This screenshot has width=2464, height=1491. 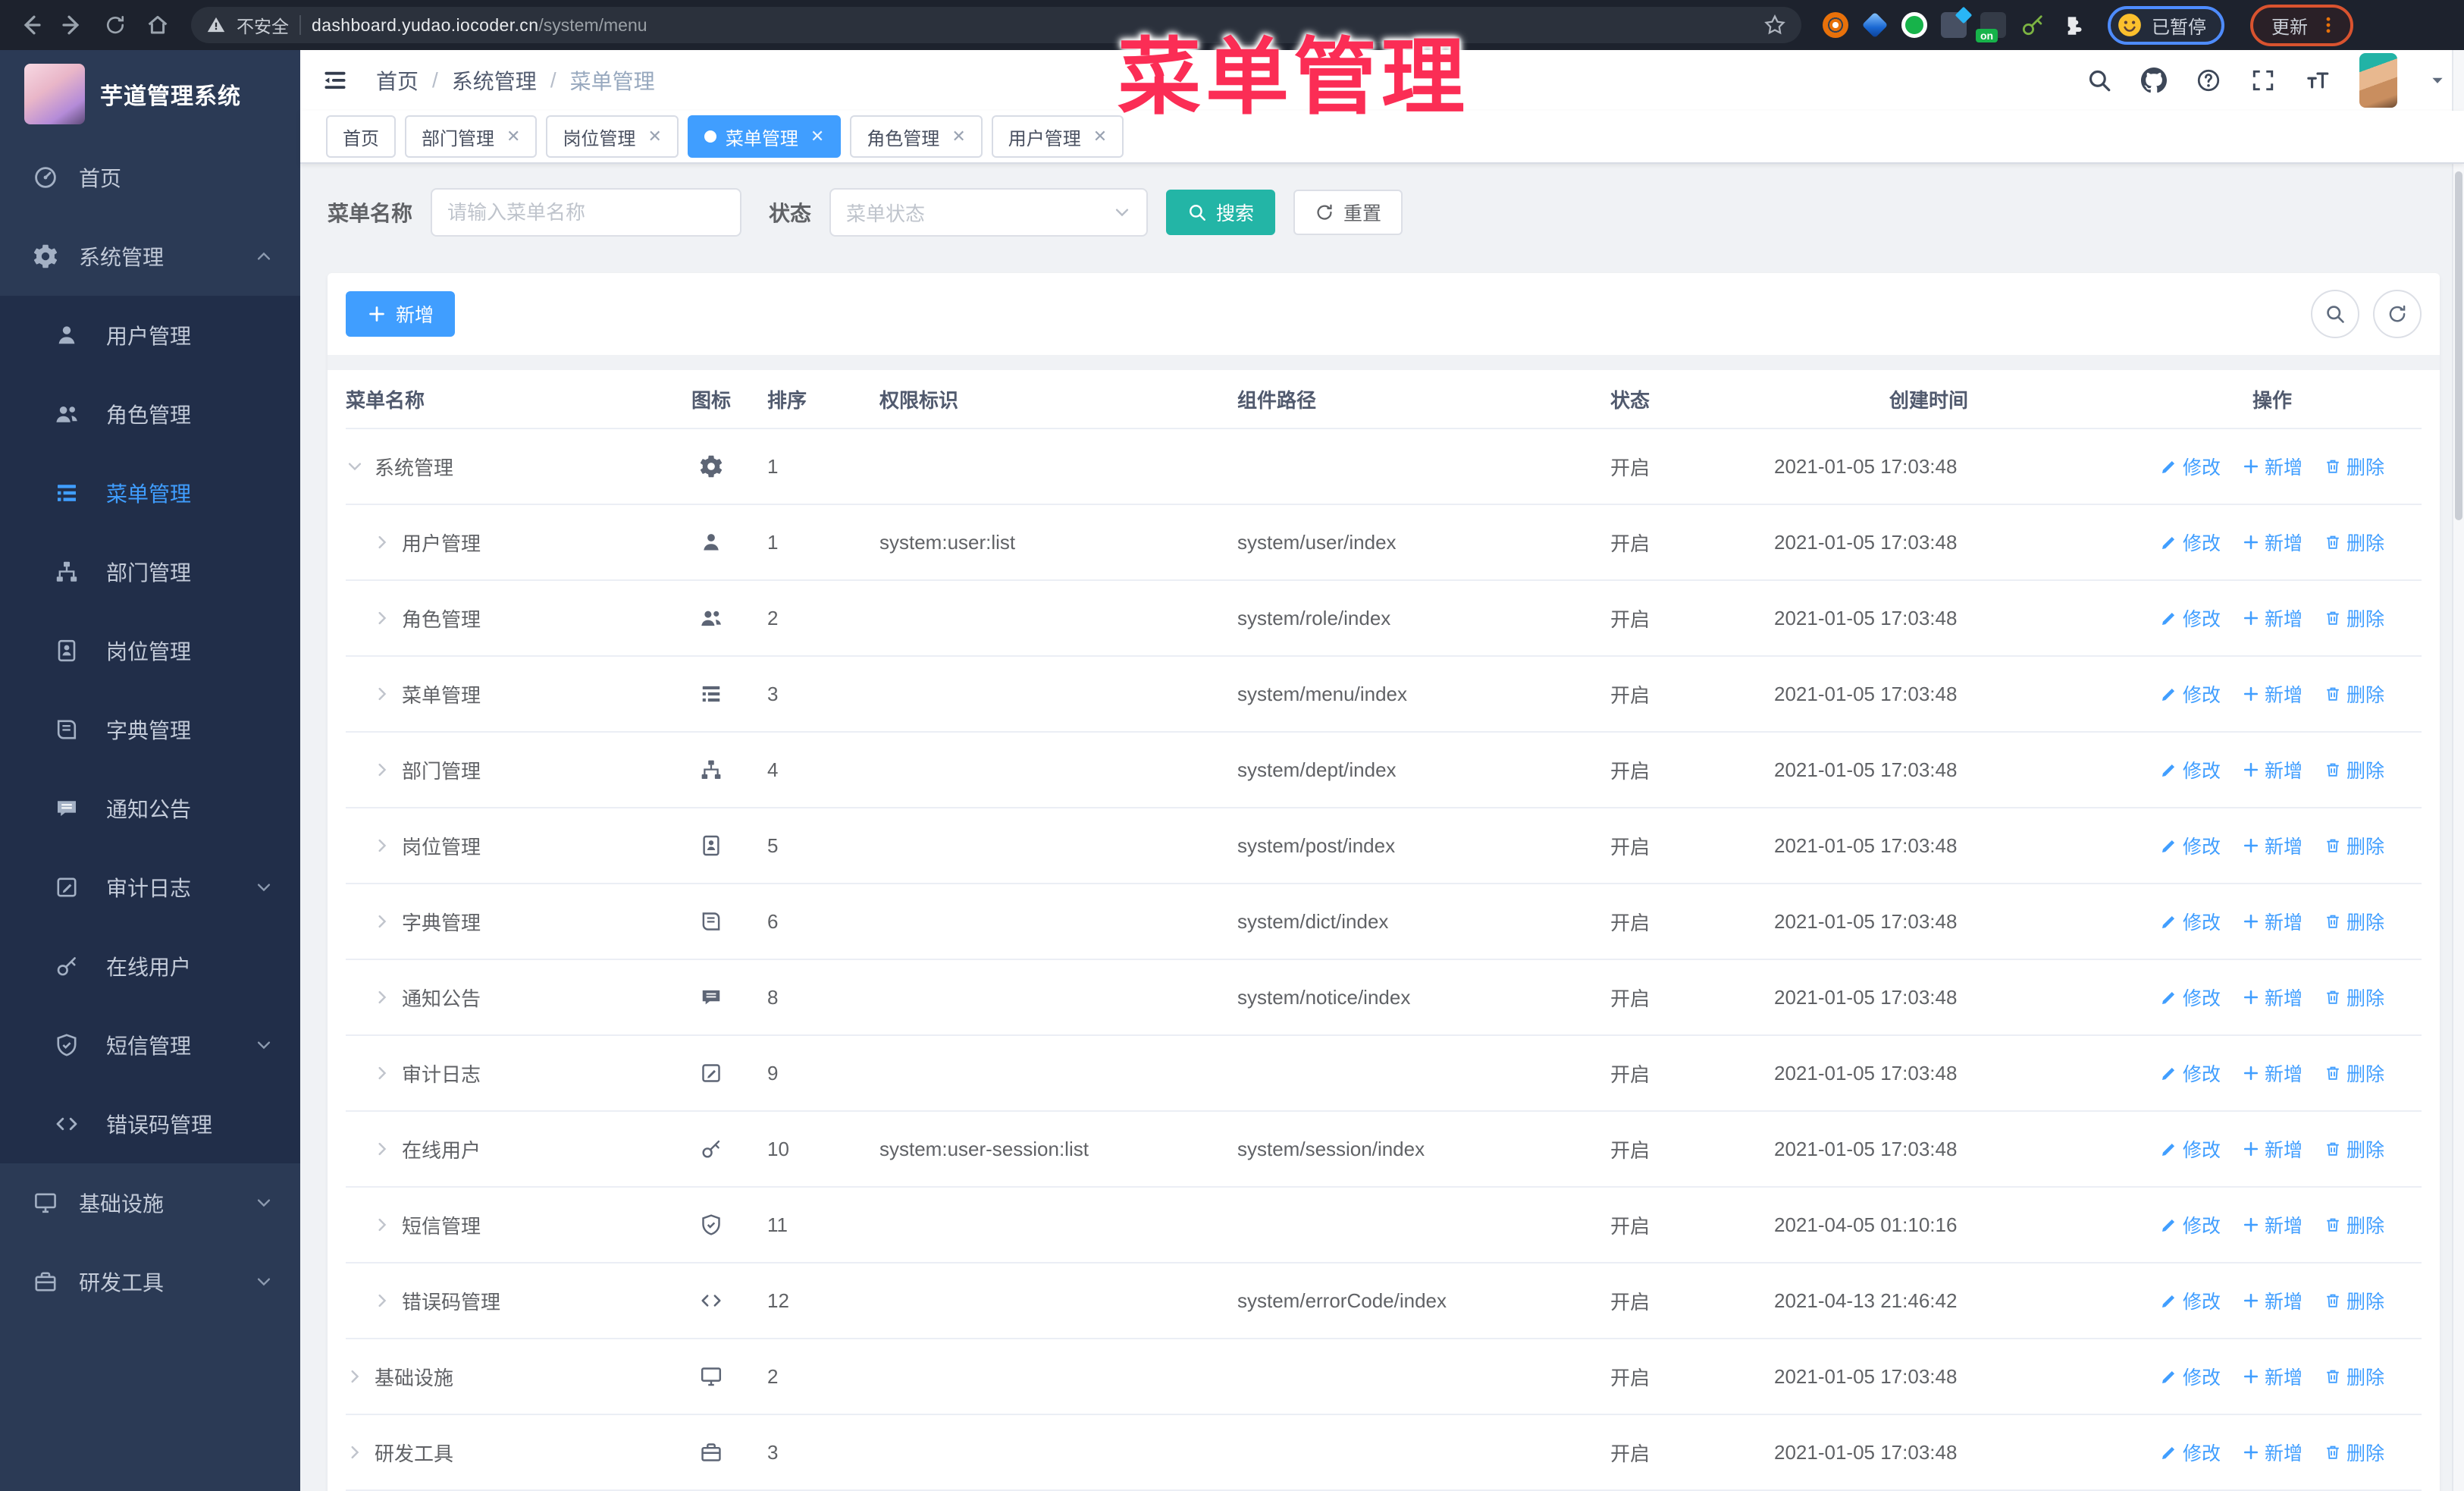 I want to click on browser-menu-icon, so click(x=2328, y=25).